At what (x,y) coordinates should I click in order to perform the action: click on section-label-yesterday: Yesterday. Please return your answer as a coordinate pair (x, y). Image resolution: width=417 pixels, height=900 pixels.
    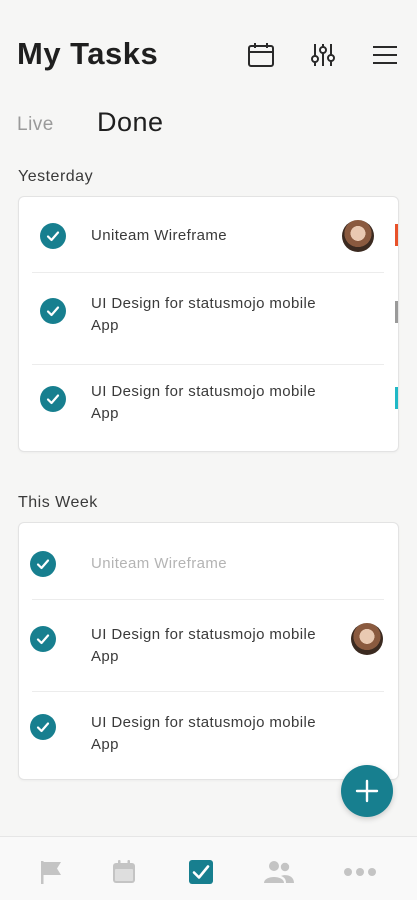
    Looking at the image, I should click on (56, 176).